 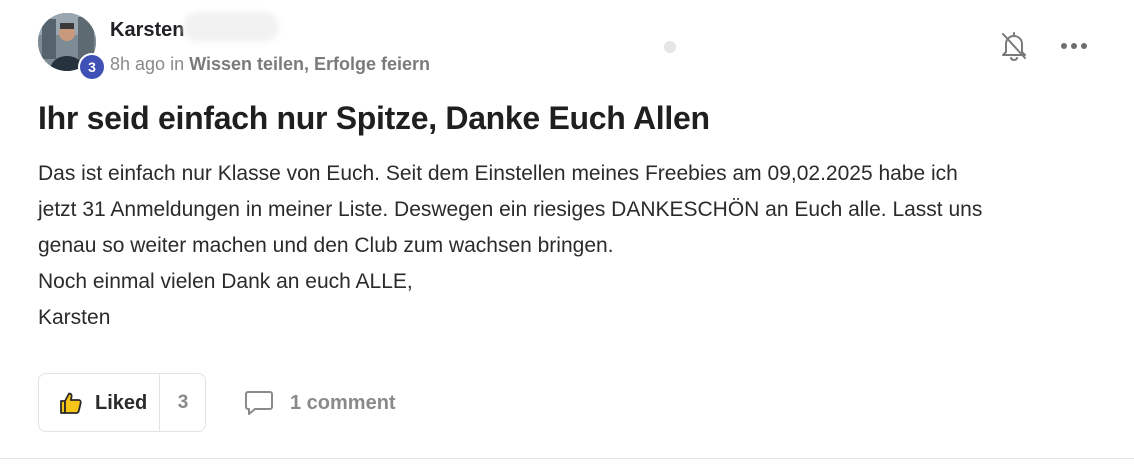 What do you see at coordinates (231, 27) in the screenshot?
I see `name-redaction` at bounding box center [231, 27].